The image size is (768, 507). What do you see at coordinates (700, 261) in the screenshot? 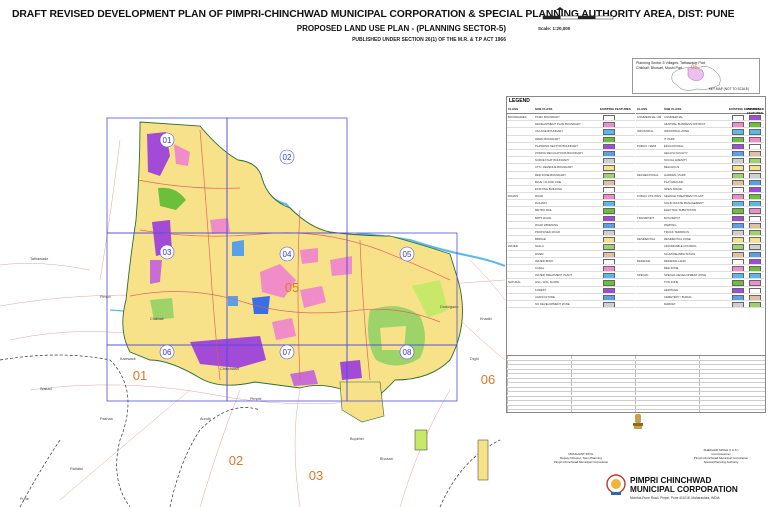
I see `legend-row: DEFENCE DEFENCE LAND` at bounding box center [700, 261].